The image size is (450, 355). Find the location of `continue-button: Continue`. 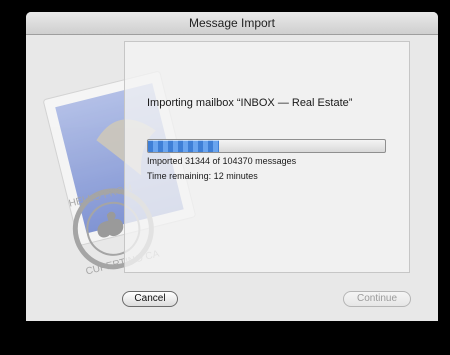

continue-button: Continue is located at coordinates (377, 299).